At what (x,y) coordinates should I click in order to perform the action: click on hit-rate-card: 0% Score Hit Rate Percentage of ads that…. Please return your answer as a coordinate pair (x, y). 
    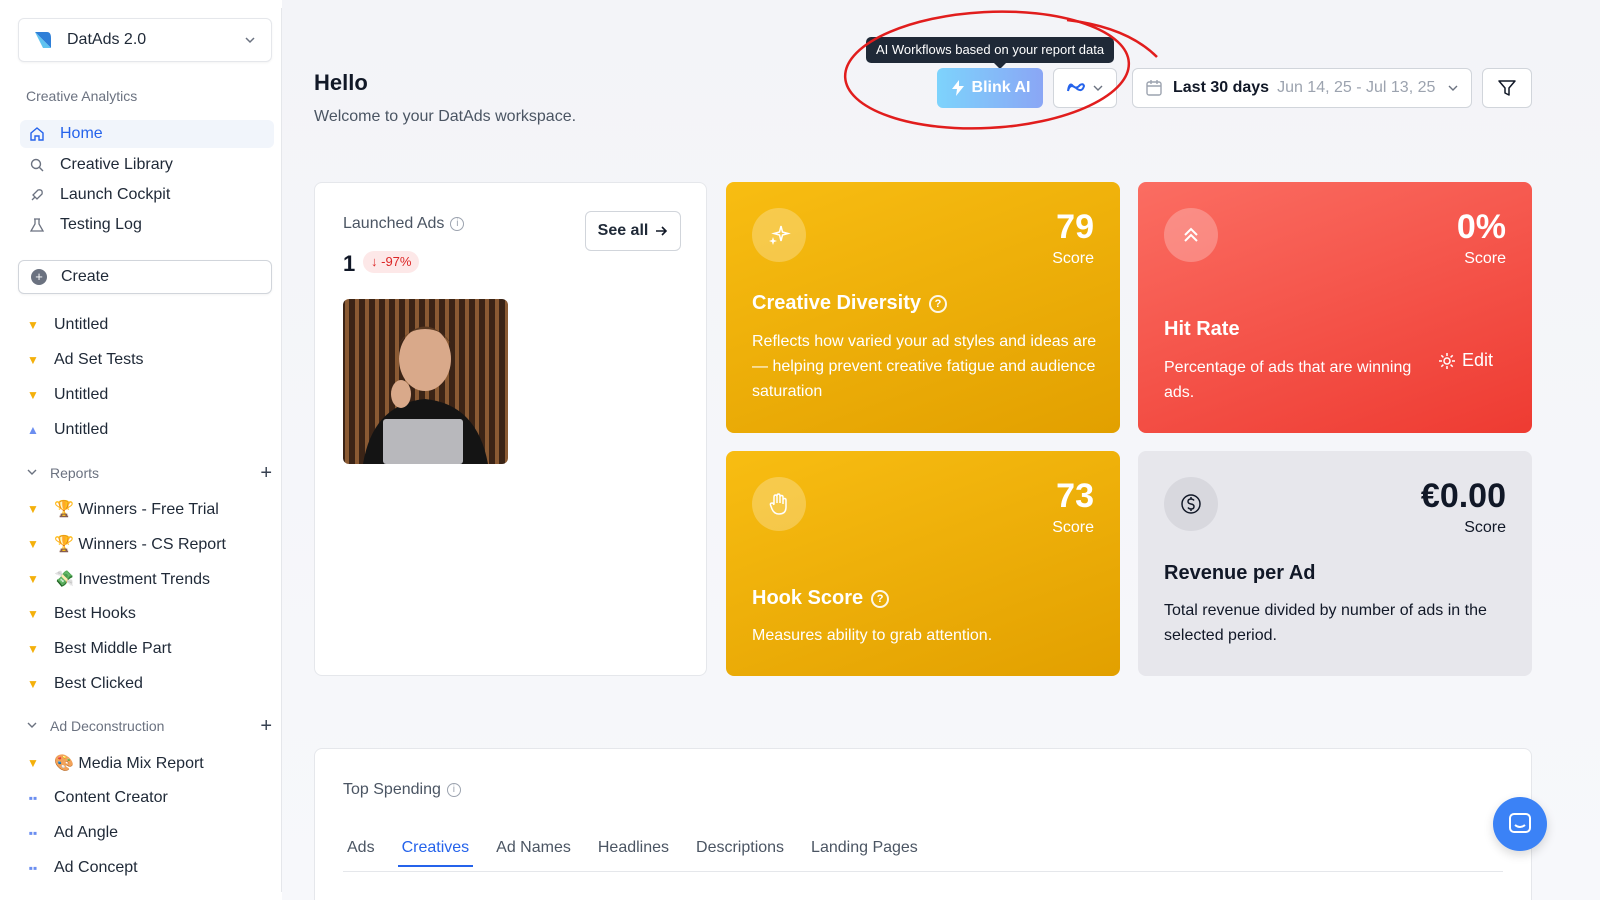
    Looking at the image, I should click on (1335, 307).